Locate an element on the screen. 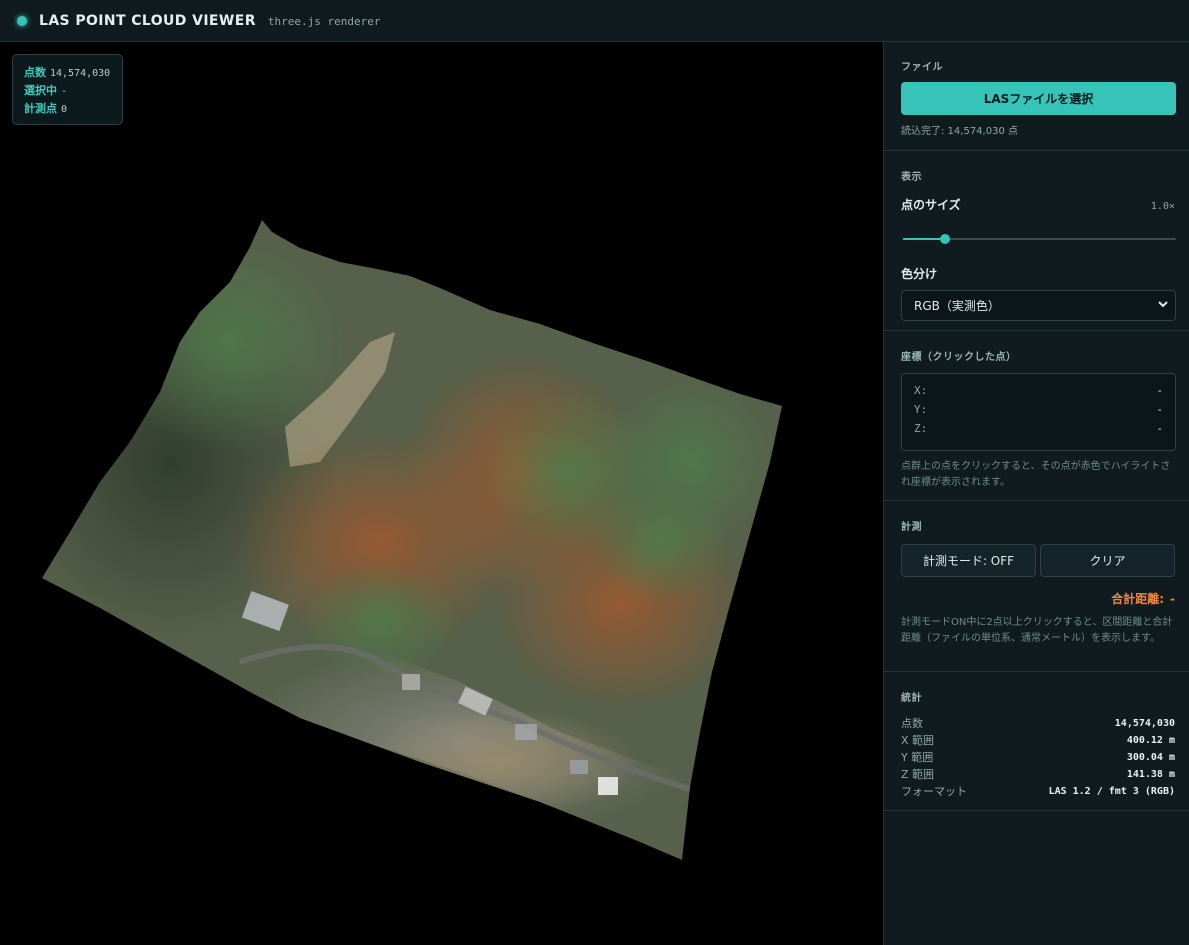  coordinate-readout: X: - Y: - Z: - is located at coordinates (1038, 412).